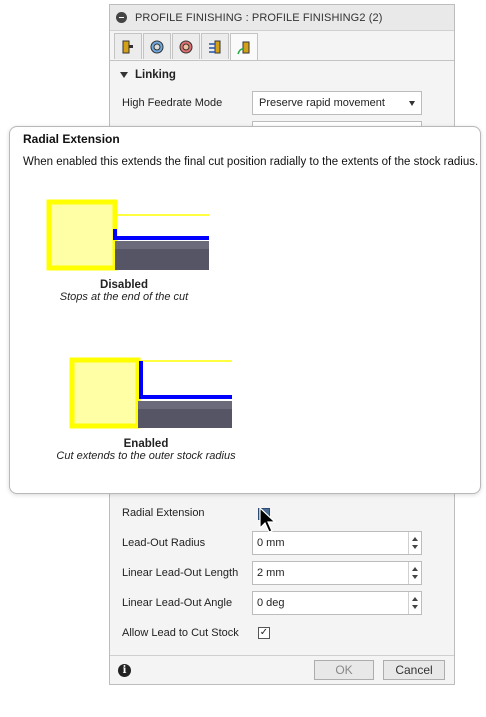  I want to click on tab-divider, so click(282, 60).